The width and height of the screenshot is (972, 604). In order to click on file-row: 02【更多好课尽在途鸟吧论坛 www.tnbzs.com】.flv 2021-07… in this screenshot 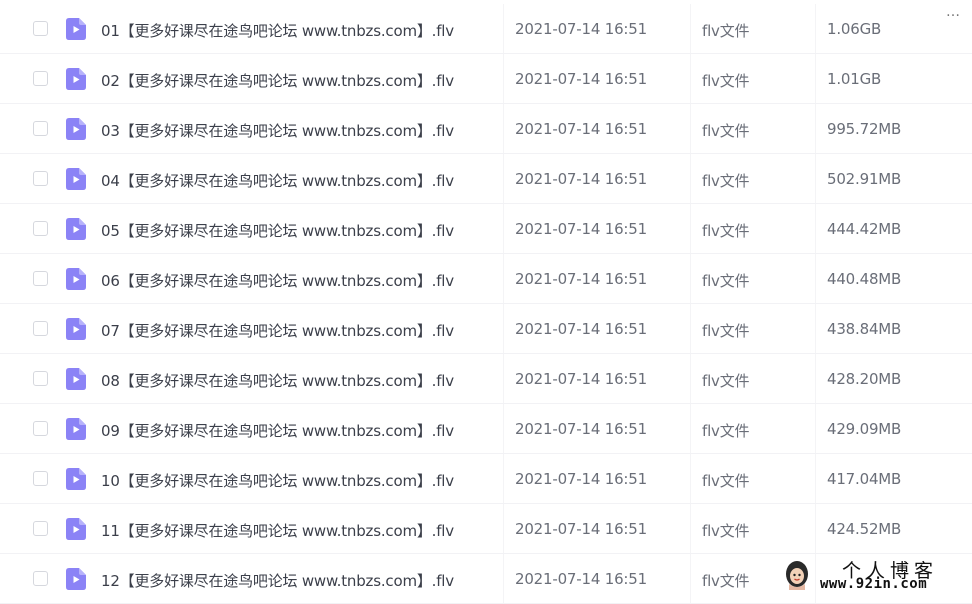, I will do `click(486, 79)`.